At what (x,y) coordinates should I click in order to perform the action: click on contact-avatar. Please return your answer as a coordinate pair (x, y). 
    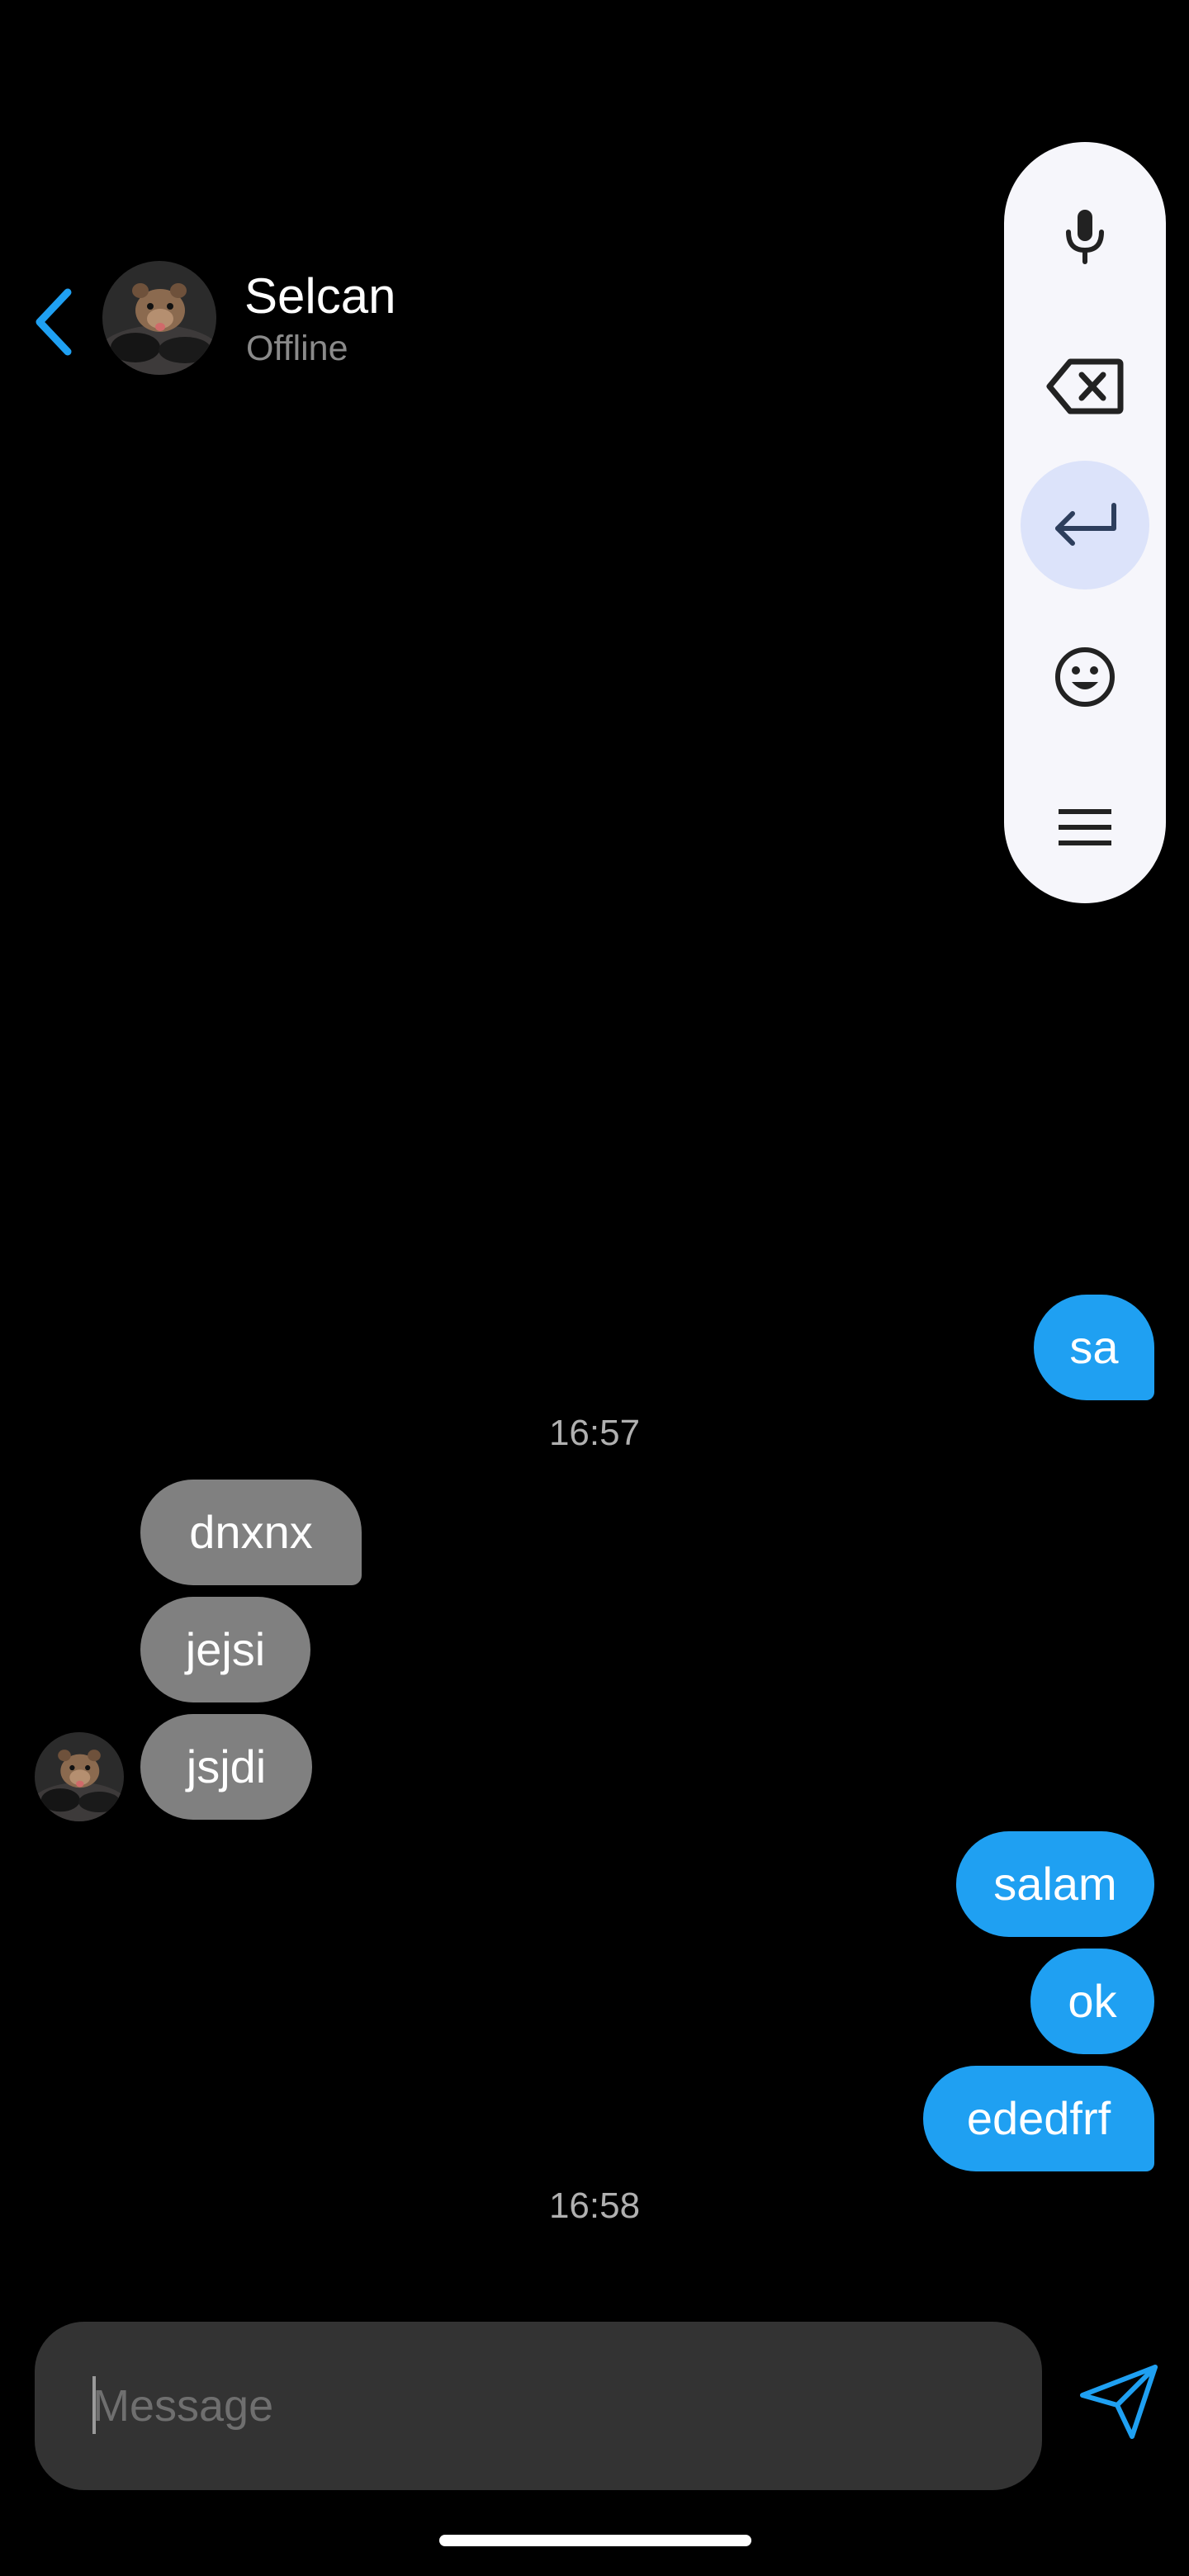
    Looking at the image, I should click on (159, 318).